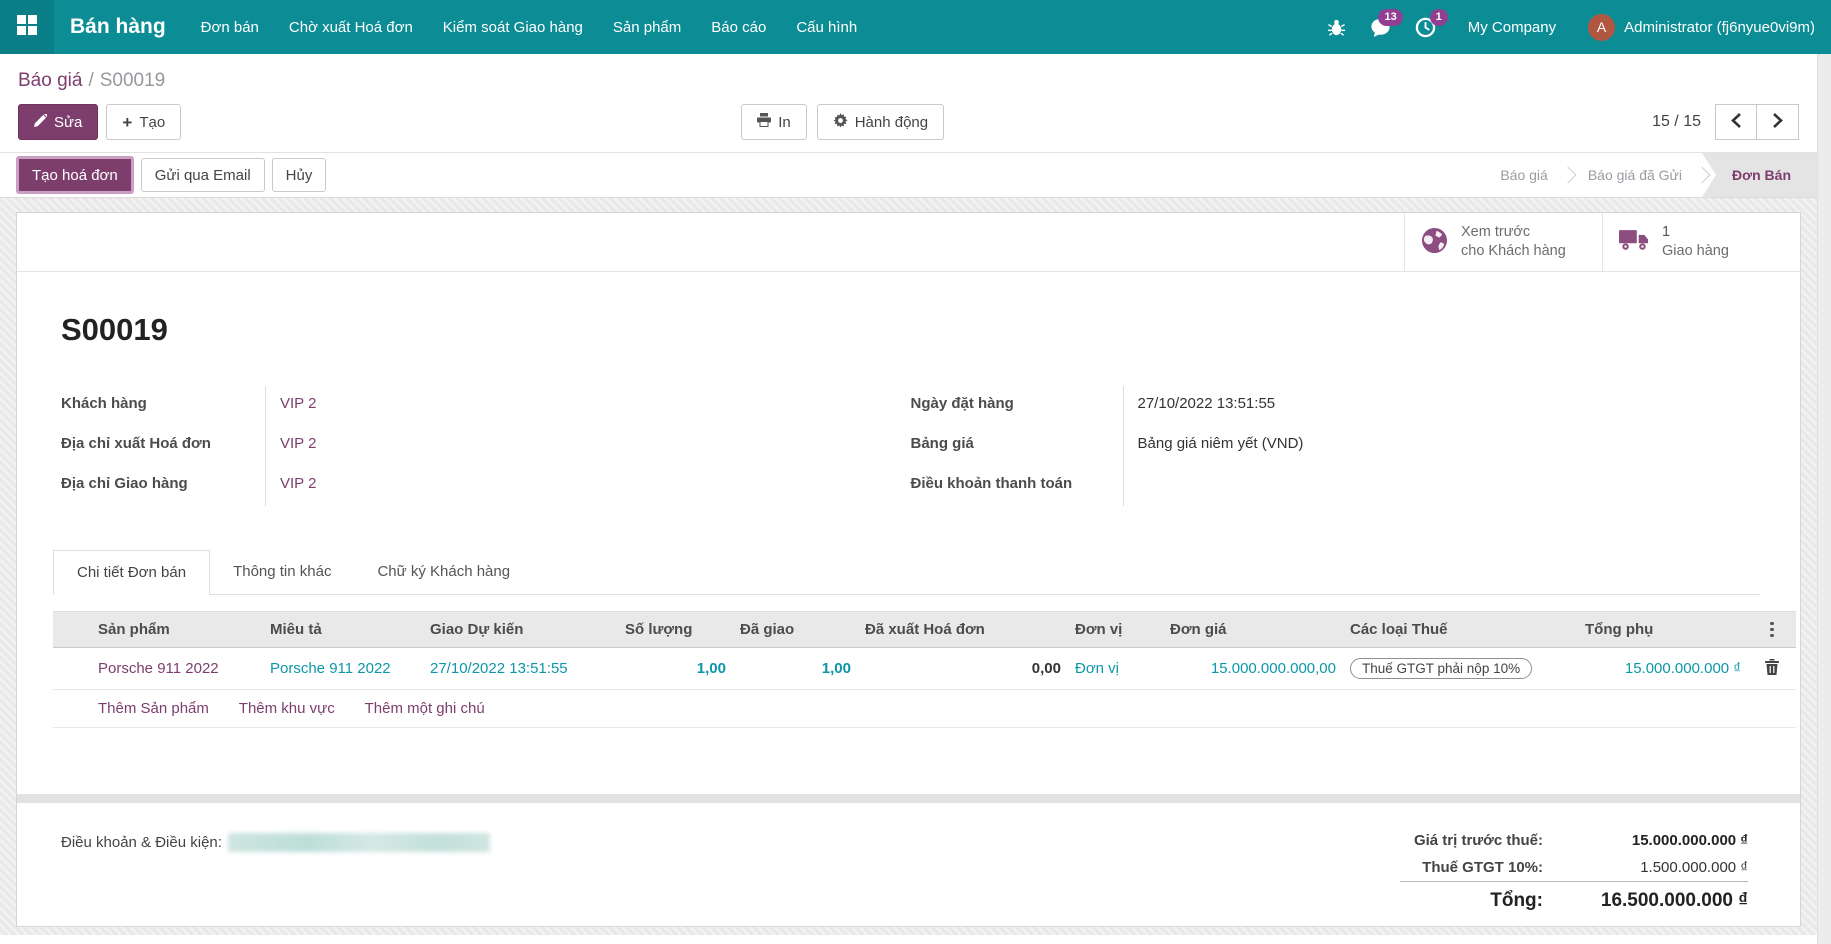  I want to click on edit-button: Sửa, so click(58, 122).